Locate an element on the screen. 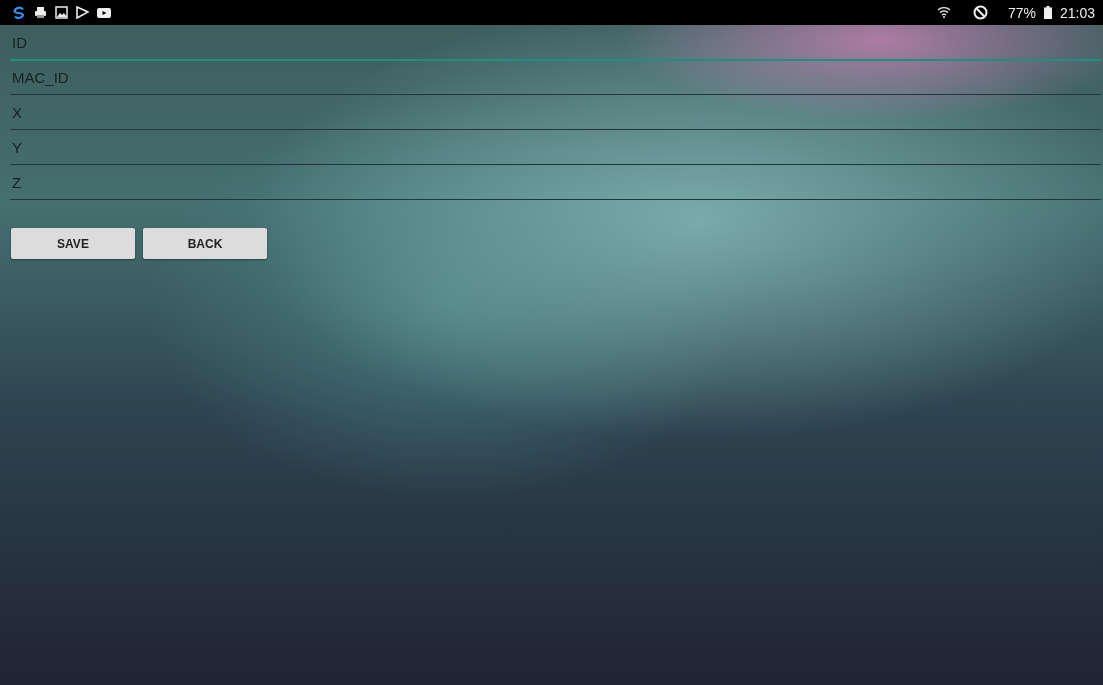  sync-icon is located at coordinates (19, 12).